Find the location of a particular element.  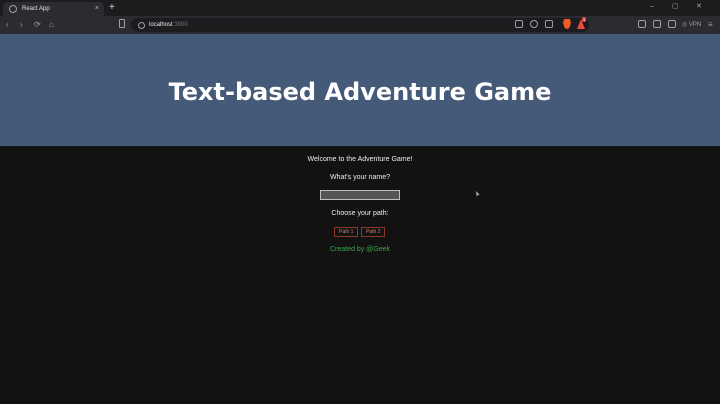

path-prompt: Choose your path: is located at coordinates (360, 213).